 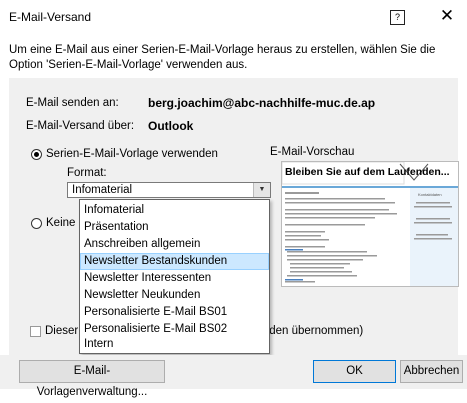 I want to click on format-option: Präsentation, so click(x=174, y=227).